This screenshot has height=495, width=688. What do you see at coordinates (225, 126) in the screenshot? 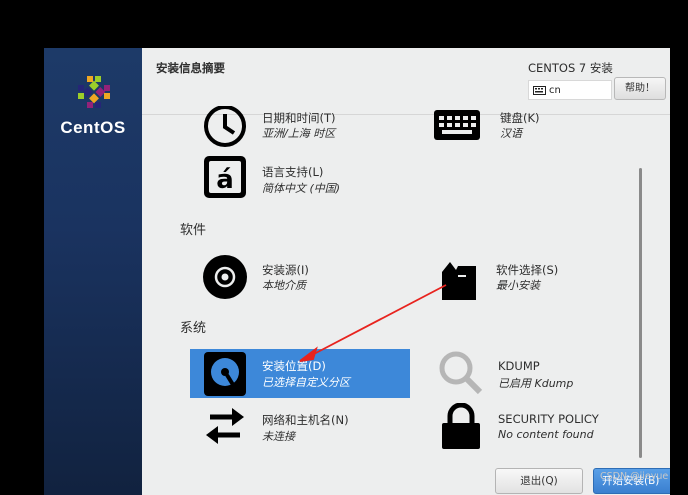
I see `clock-icon` at bounding box center [225, 126].